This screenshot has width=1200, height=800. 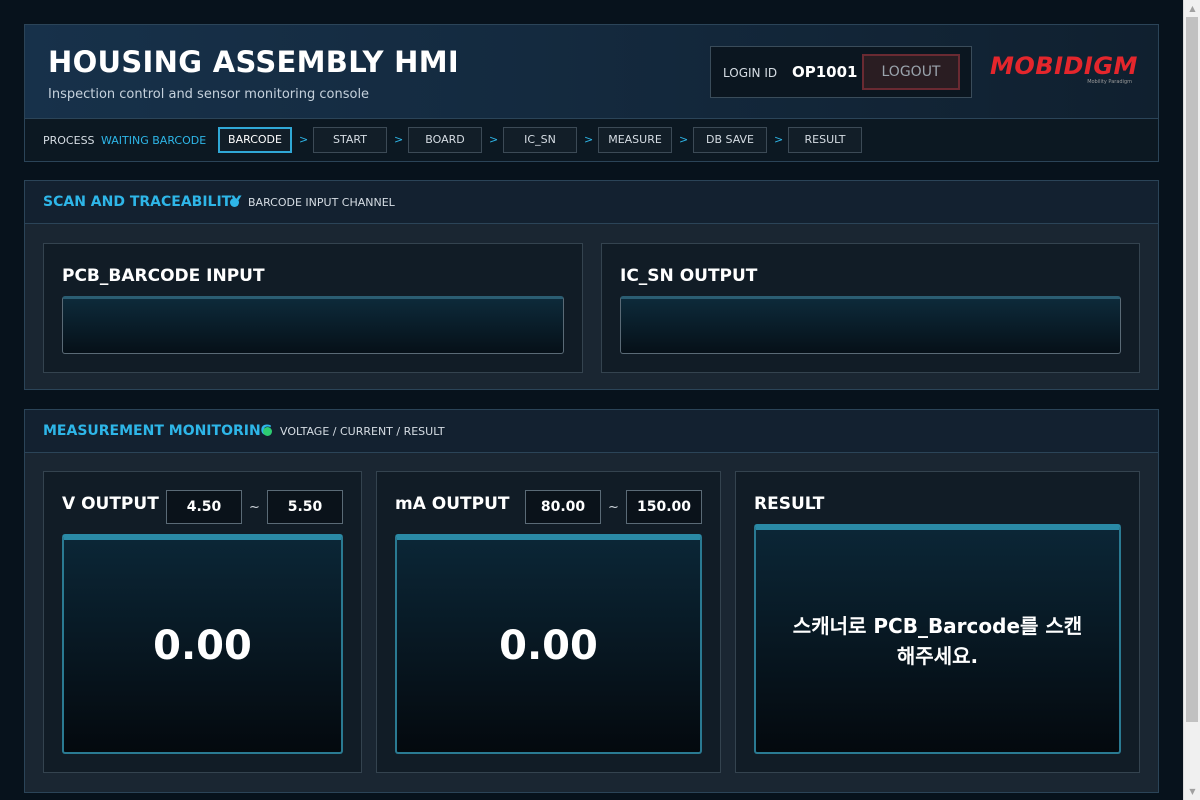 What do you see at coordinates (110, 504) in the screenshot?
I see `voltage-title: V OUTPUT` at bounding box center [110, 504].